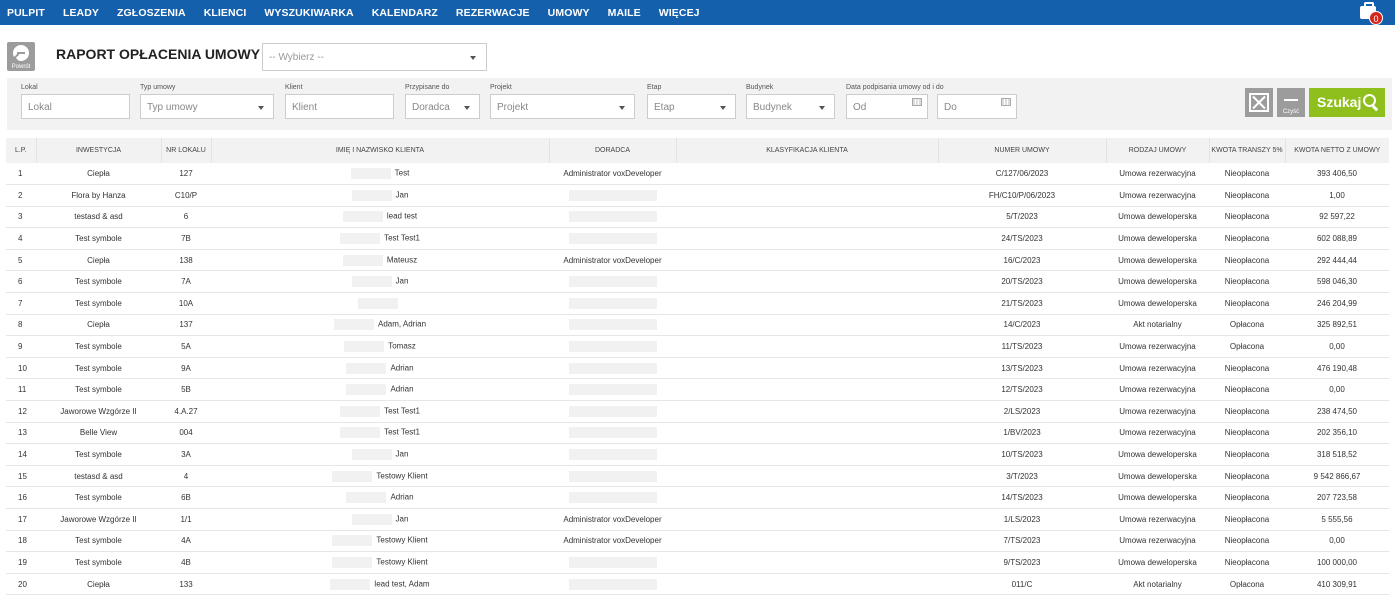 The height and width of the screenshot is (600, 1395). I want to click on search-button: Szukaj, so click(1347, 102).